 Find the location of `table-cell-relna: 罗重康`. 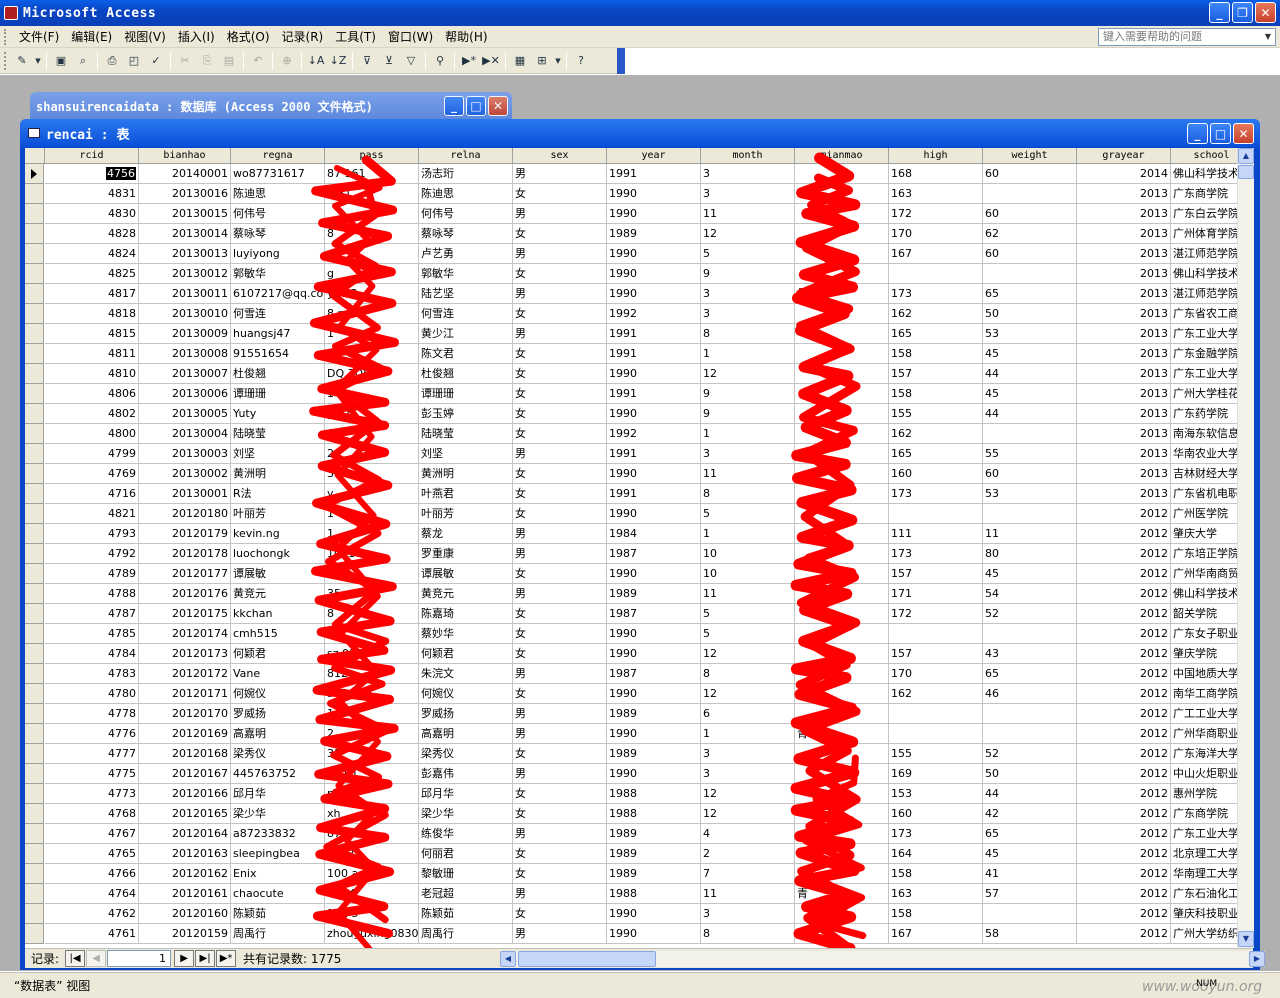

table-cell-relna: 罗重康 is located at coordinates (466, 554).